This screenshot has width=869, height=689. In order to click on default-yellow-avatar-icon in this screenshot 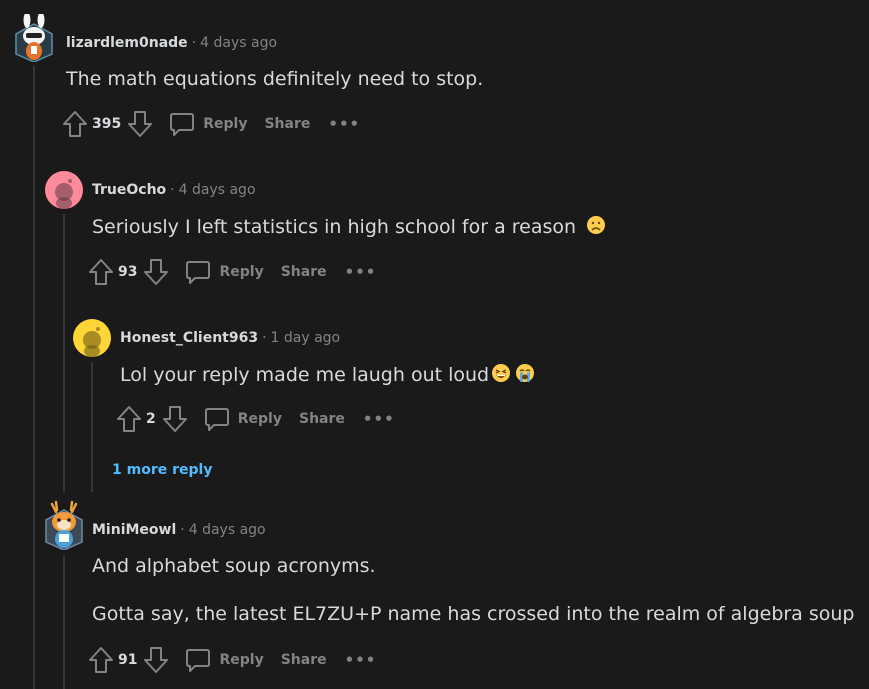, I will do `click(92, 338)`.